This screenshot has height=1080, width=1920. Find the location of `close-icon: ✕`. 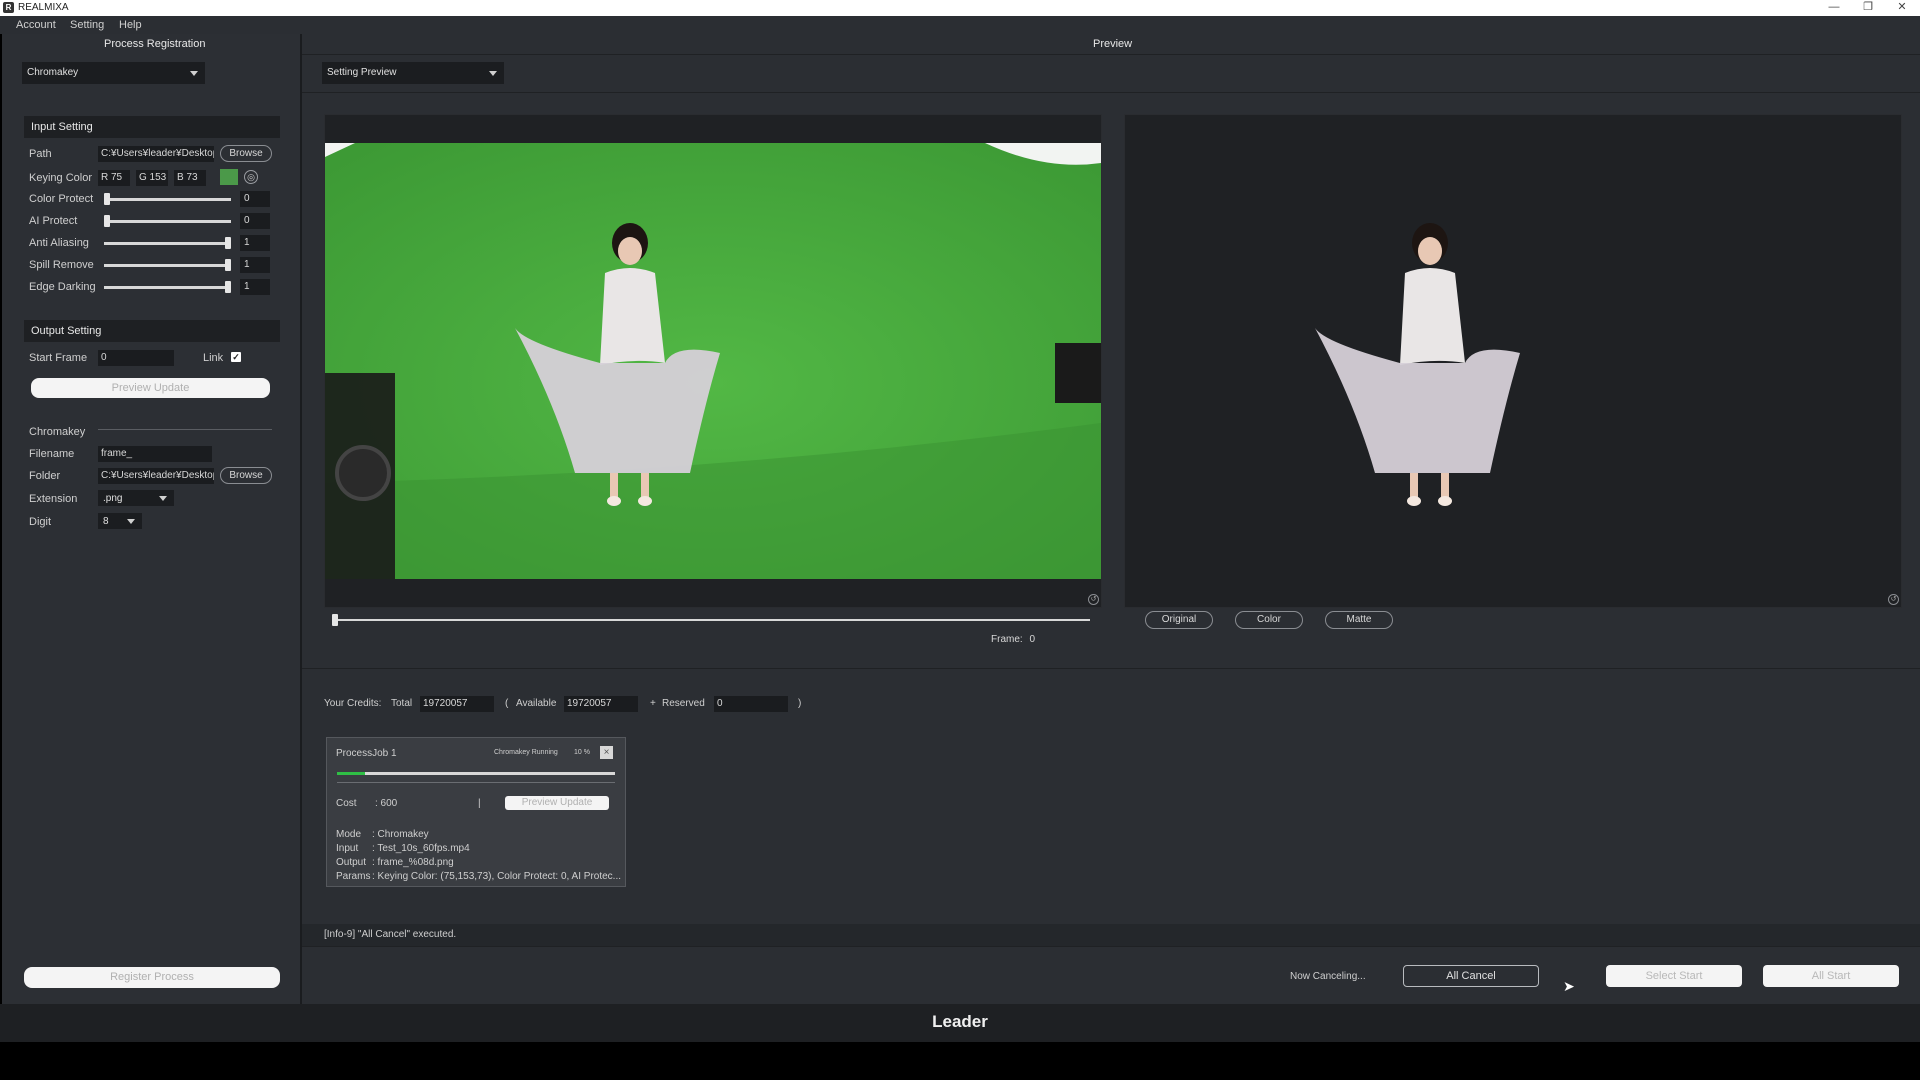

close-icon: ✕ is located at coordinates (1902, 8).